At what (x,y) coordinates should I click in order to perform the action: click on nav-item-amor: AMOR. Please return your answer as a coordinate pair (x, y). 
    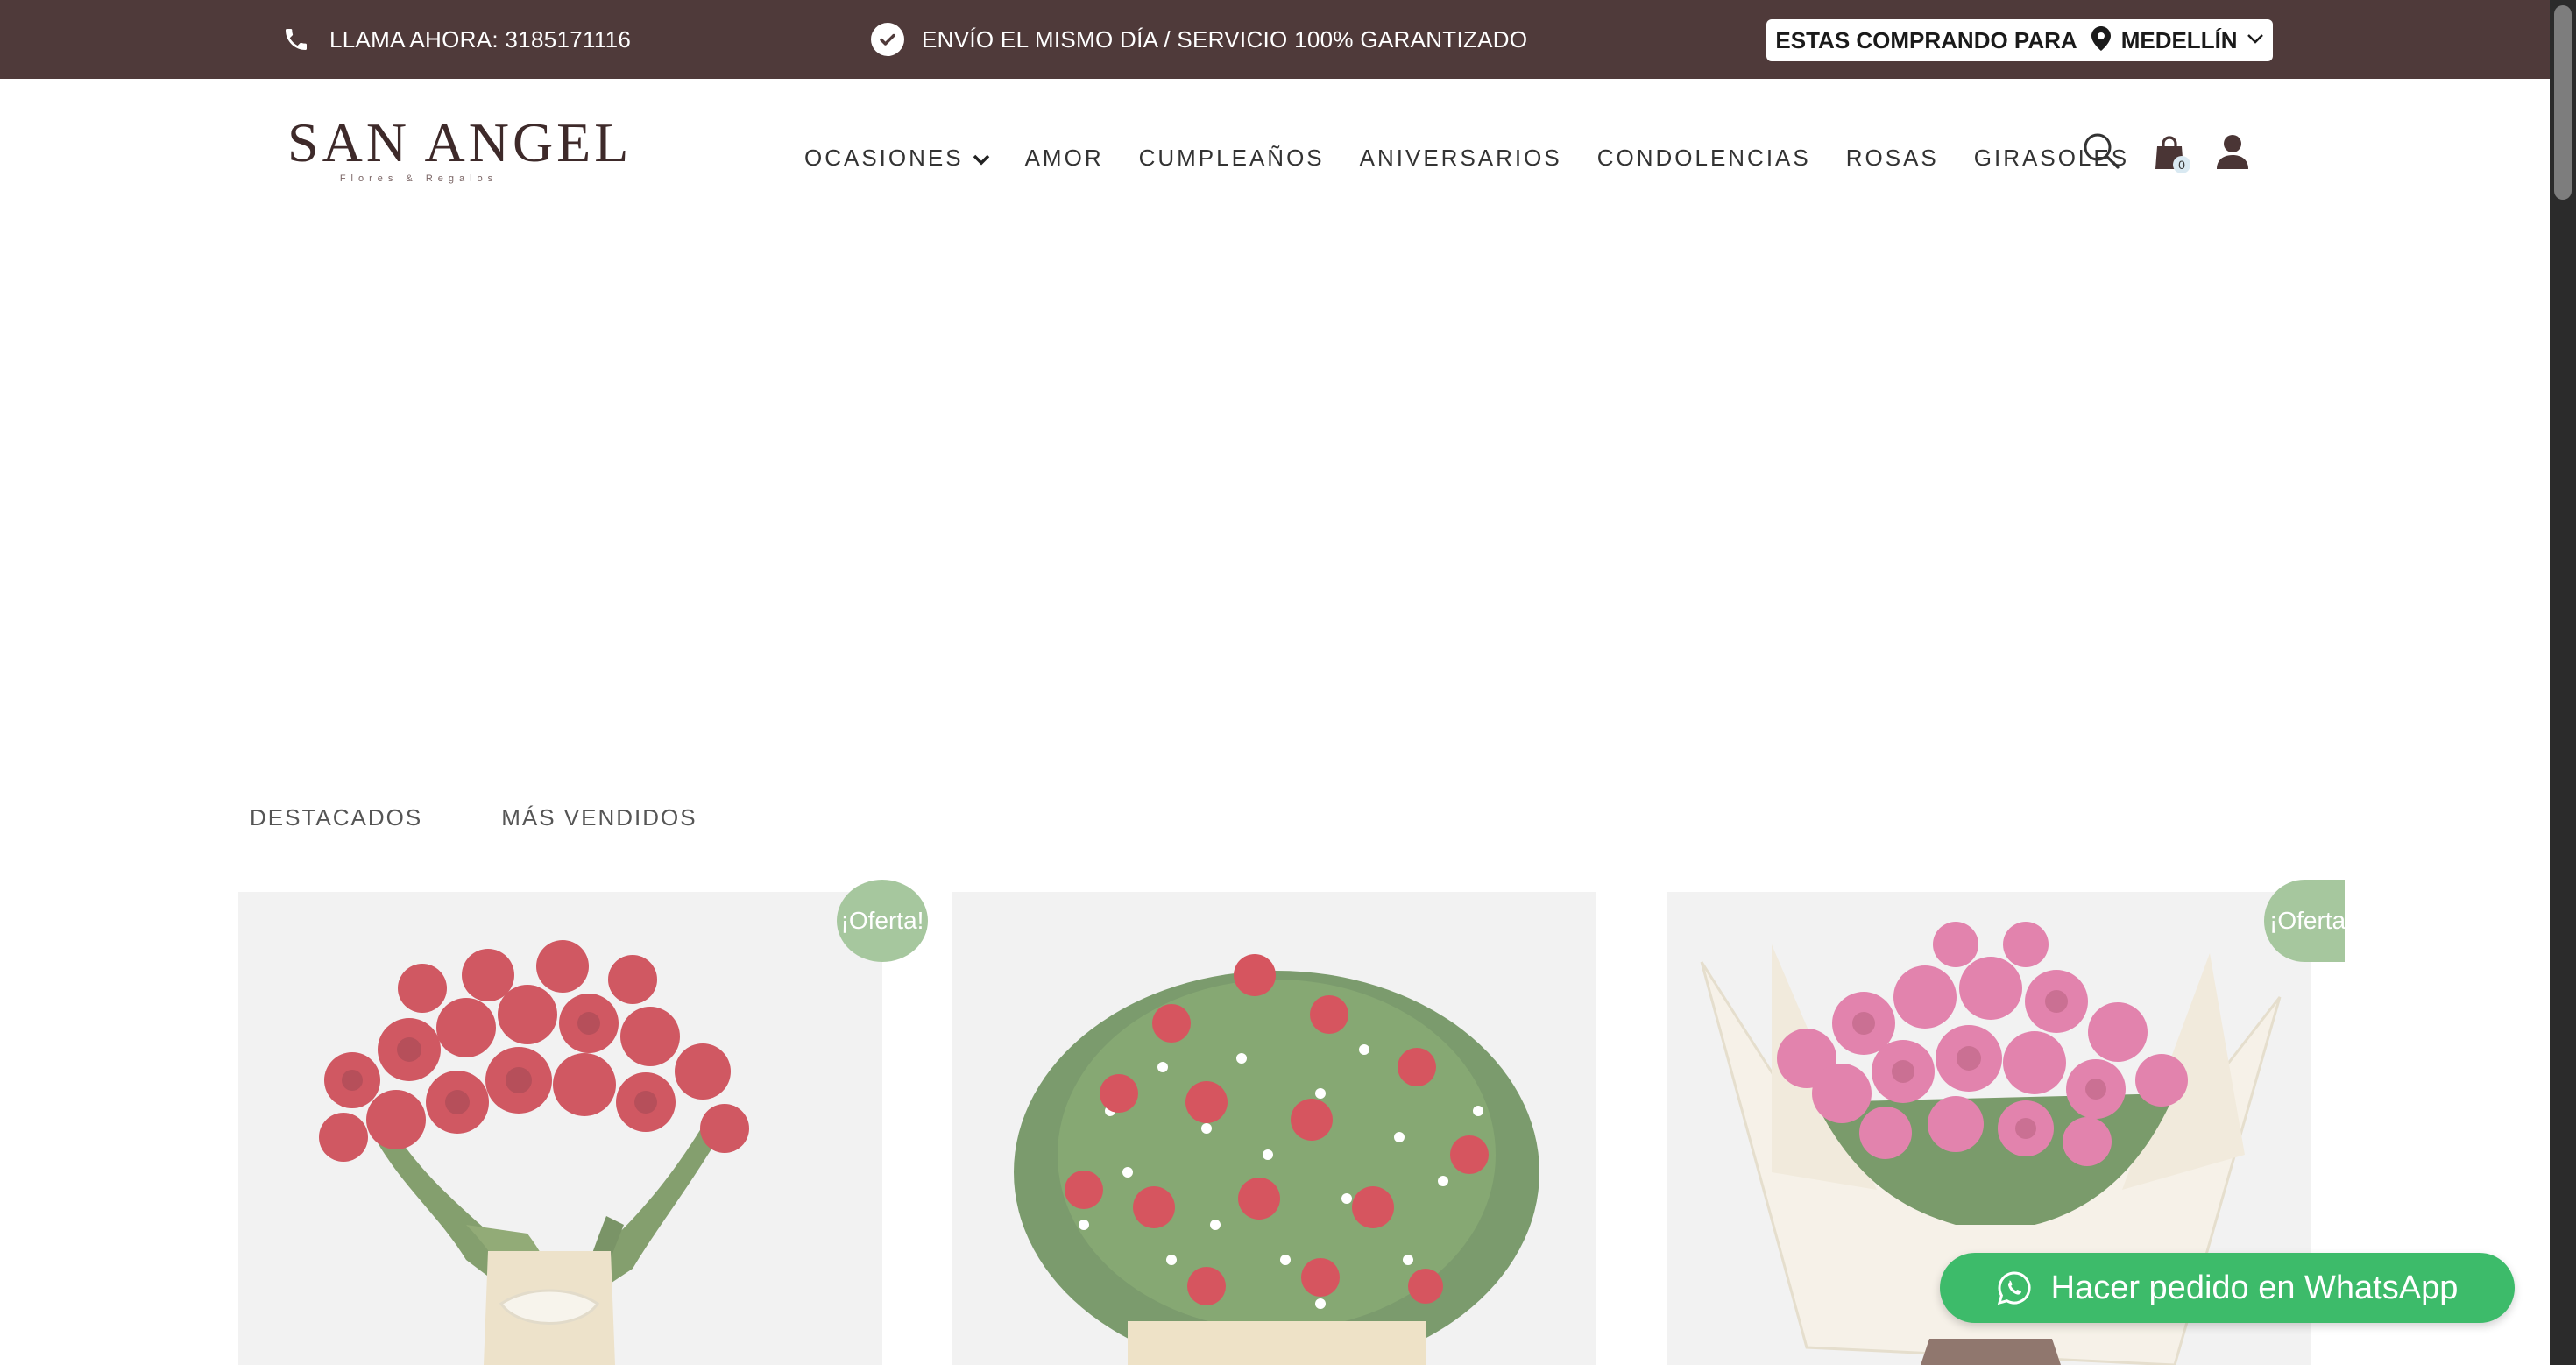
    Looking at the image, I should click on (1064, 158).